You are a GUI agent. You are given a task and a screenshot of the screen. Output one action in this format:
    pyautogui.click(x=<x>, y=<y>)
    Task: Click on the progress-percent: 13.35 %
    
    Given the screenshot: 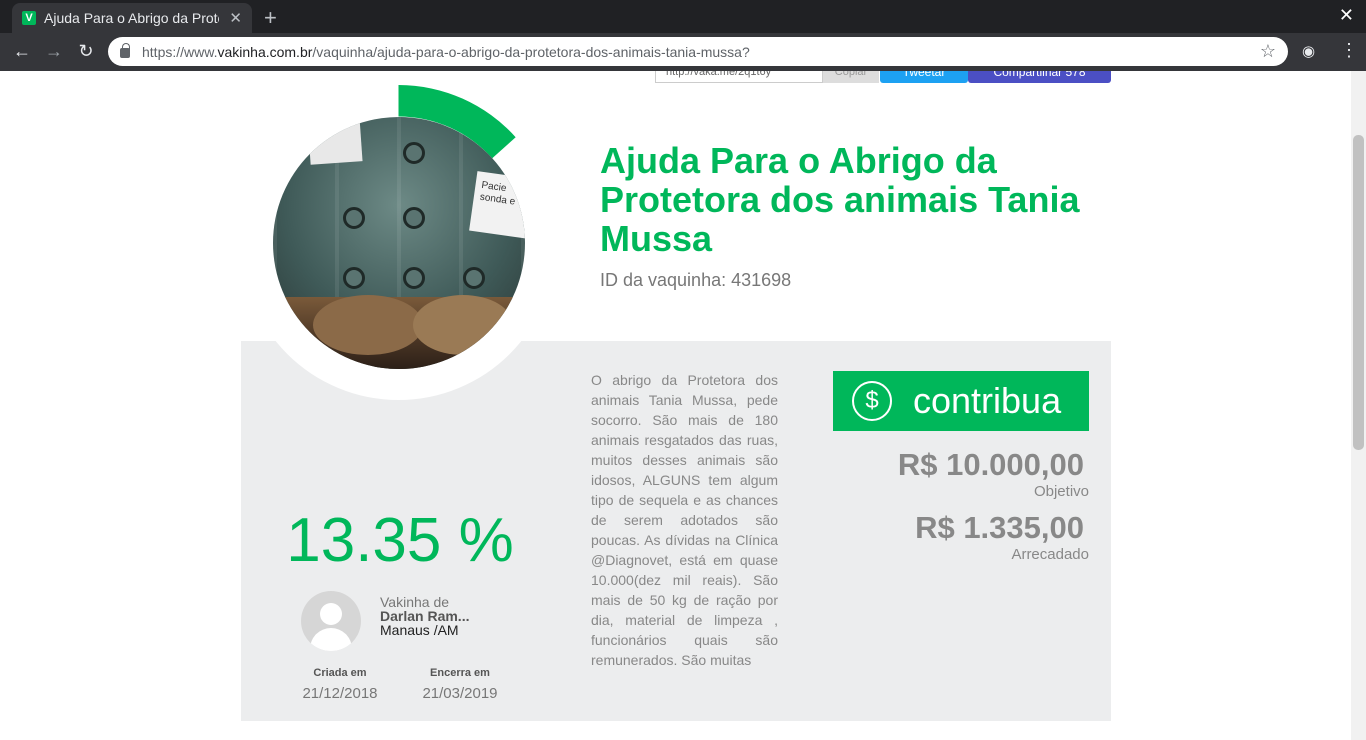 What is the action you would take?
    pyautogui.click(x=400, y=540)
    